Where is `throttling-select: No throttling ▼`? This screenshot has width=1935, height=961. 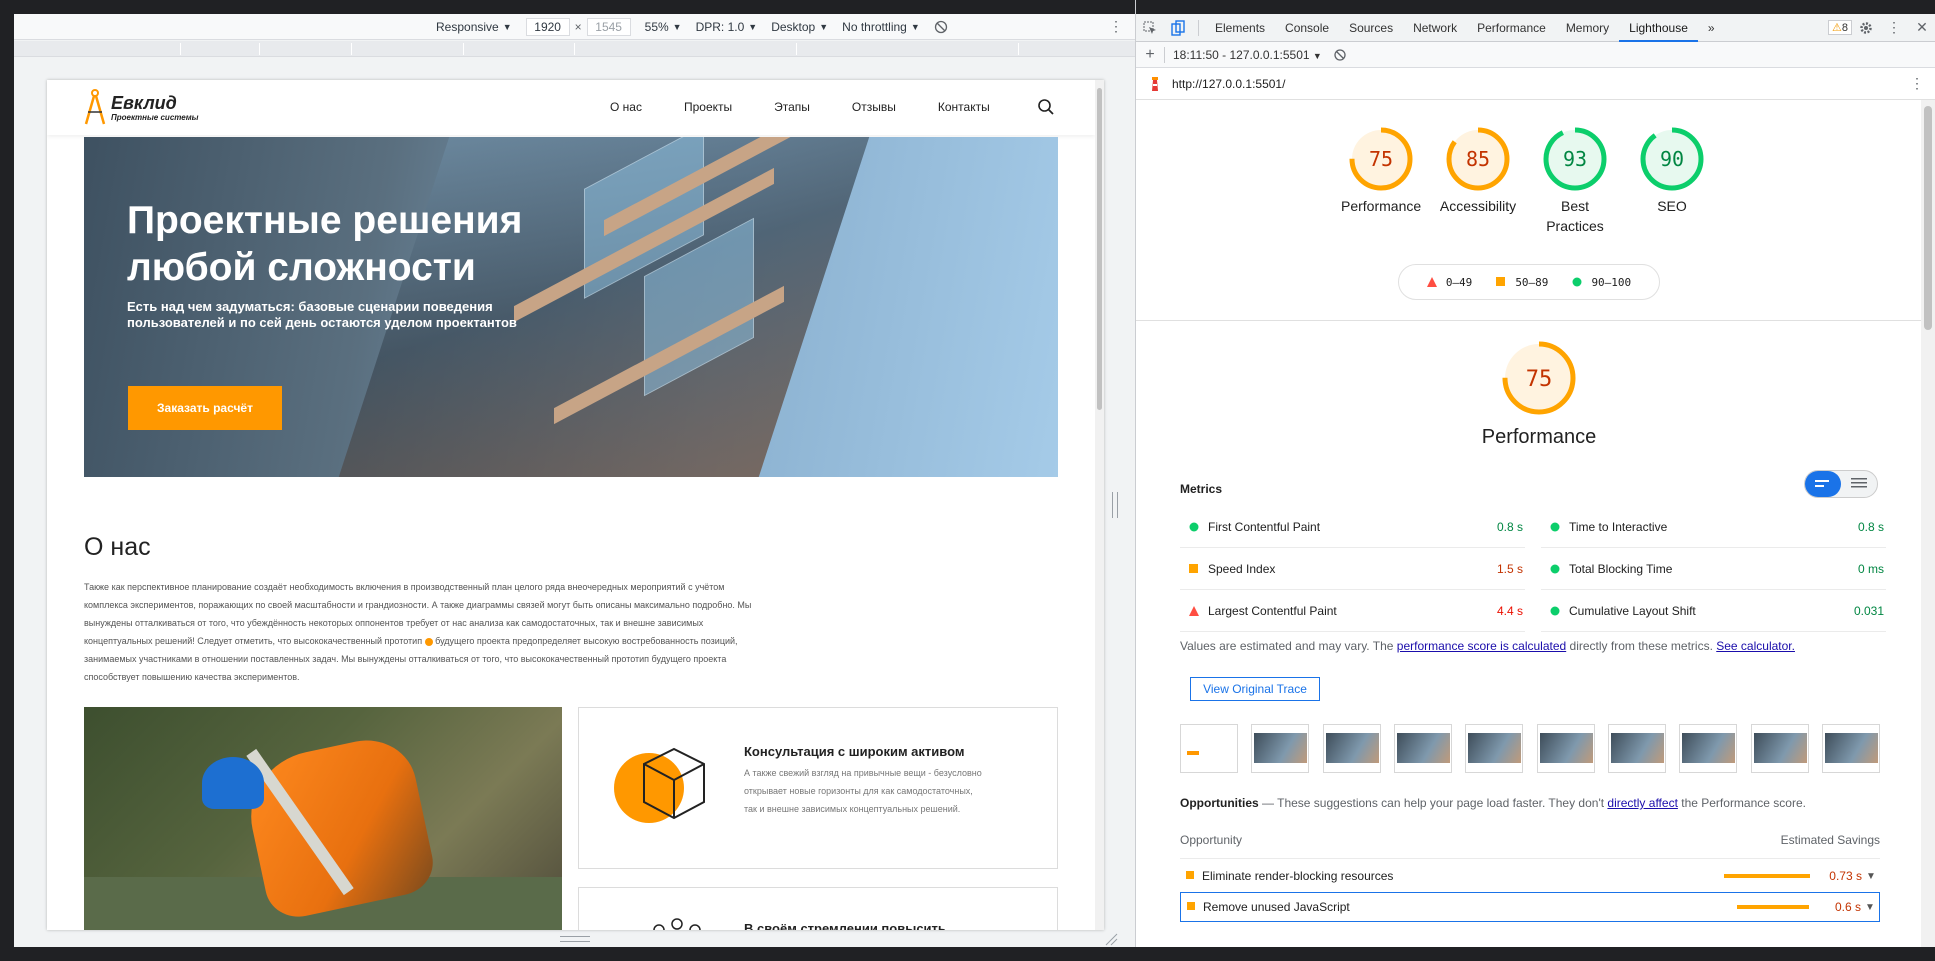 throttling-select: No throttling ▼ is located at coordinates (881, 27).